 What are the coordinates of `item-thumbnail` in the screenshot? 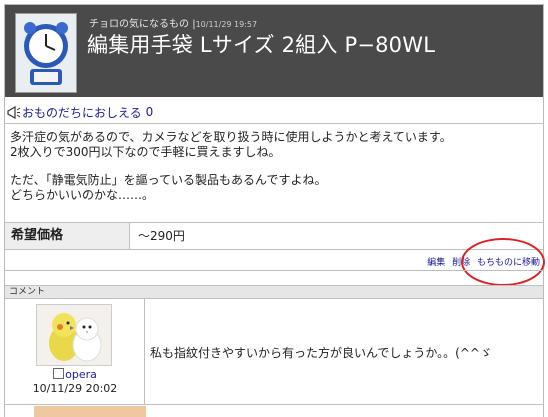 It's located at (46, 53).